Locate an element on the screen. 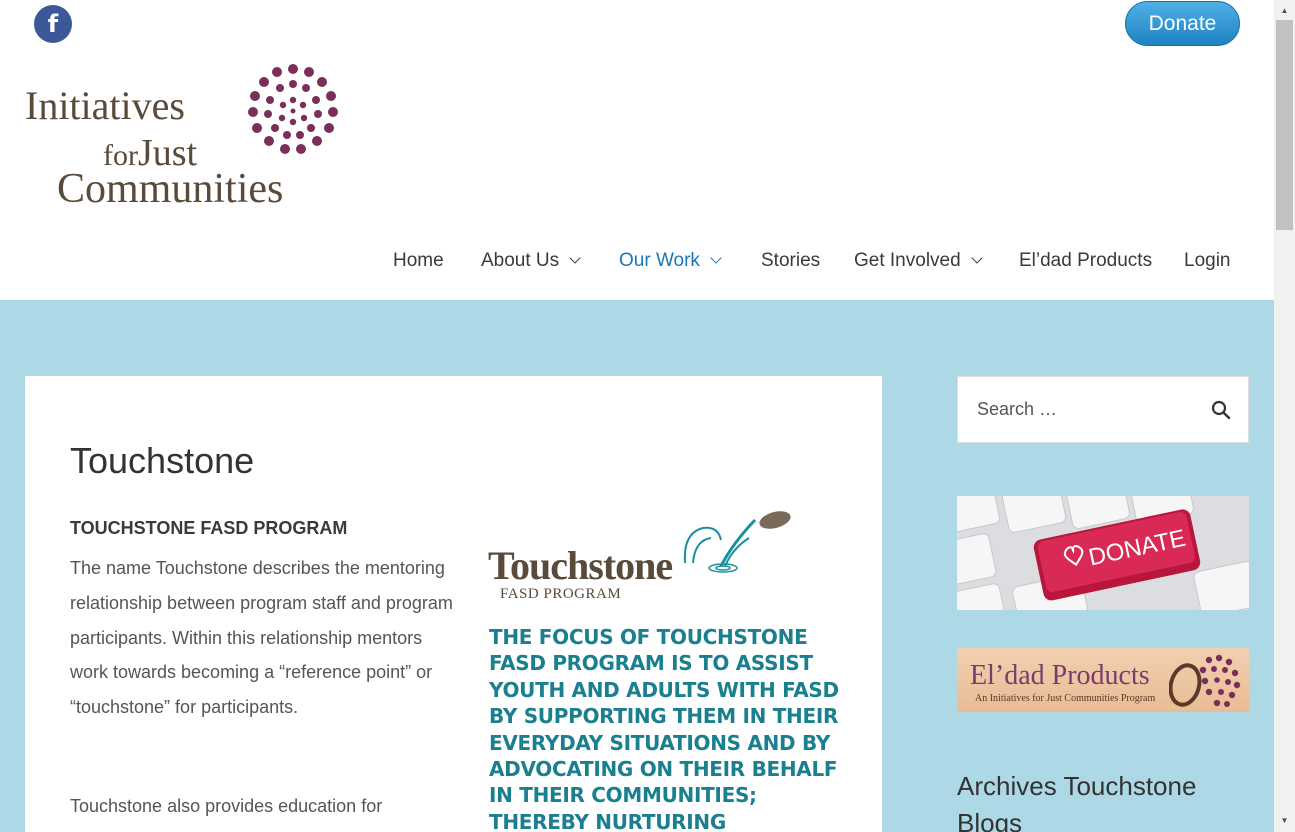 This screenshot has height=832, width=1295. donate-button: Donate is located at coordinates (1182, 23).